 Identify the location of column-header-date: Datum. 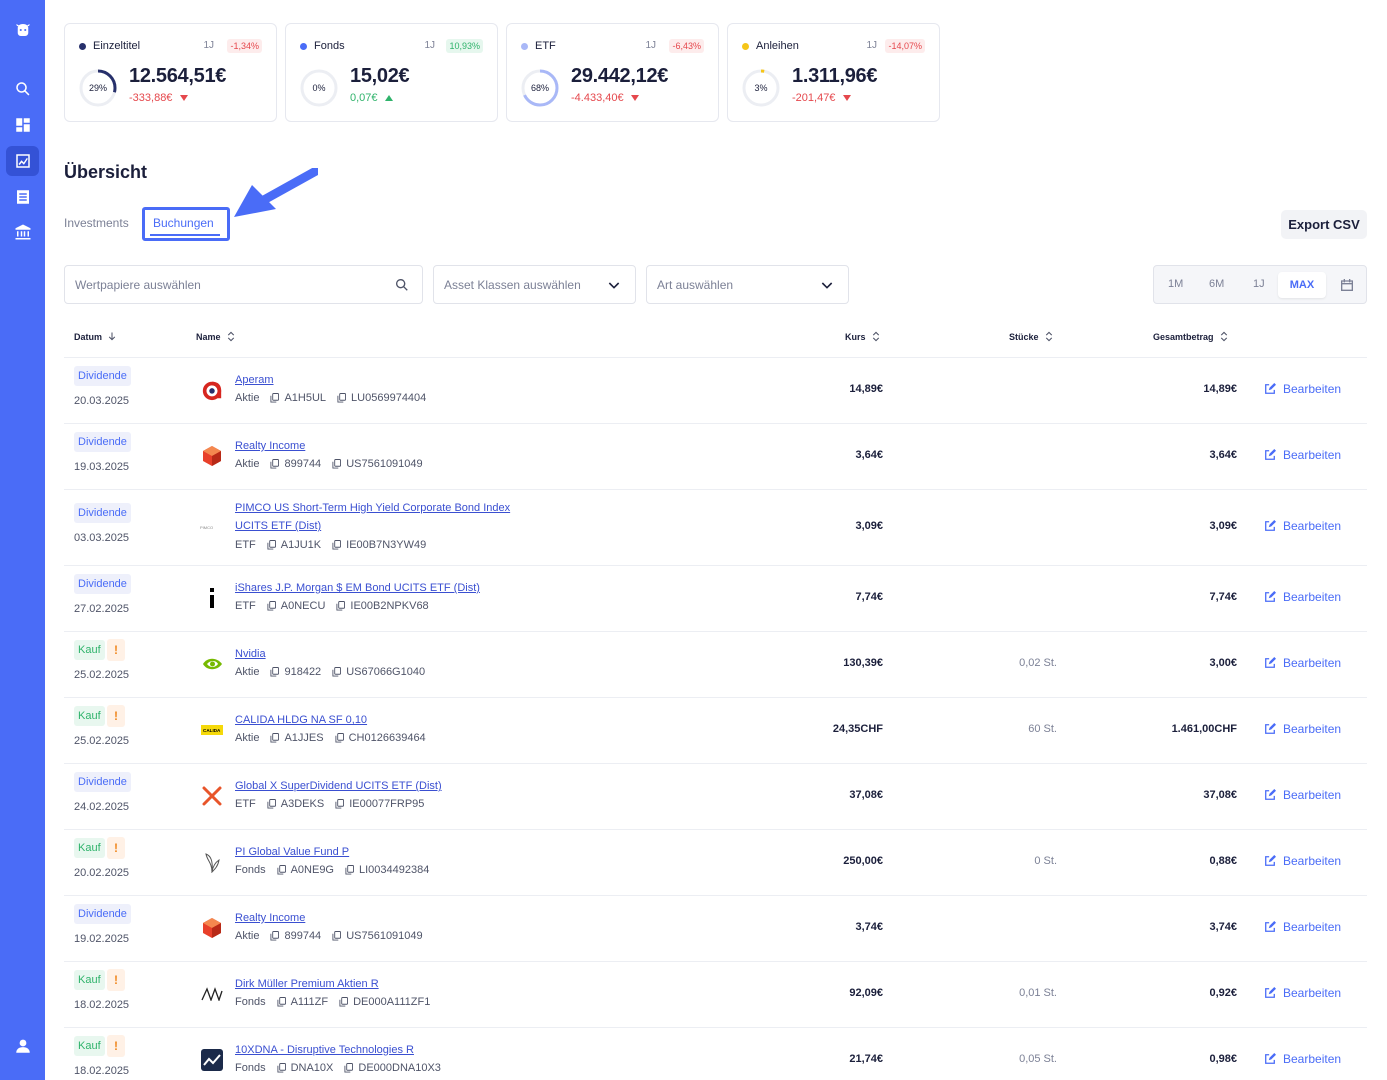
(95, 336).